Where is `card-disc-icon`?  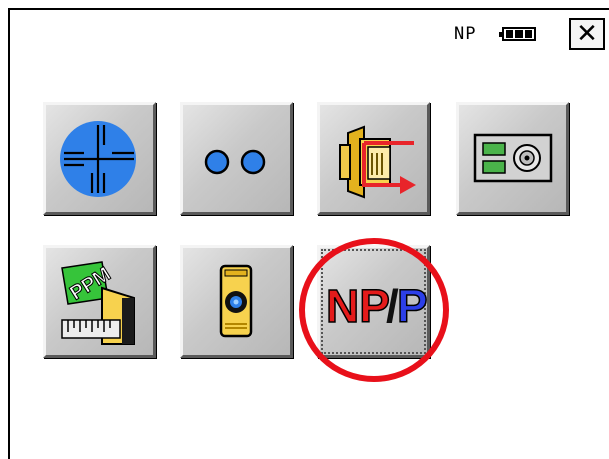
card-disc-icon is located at coordinates (513, 158).